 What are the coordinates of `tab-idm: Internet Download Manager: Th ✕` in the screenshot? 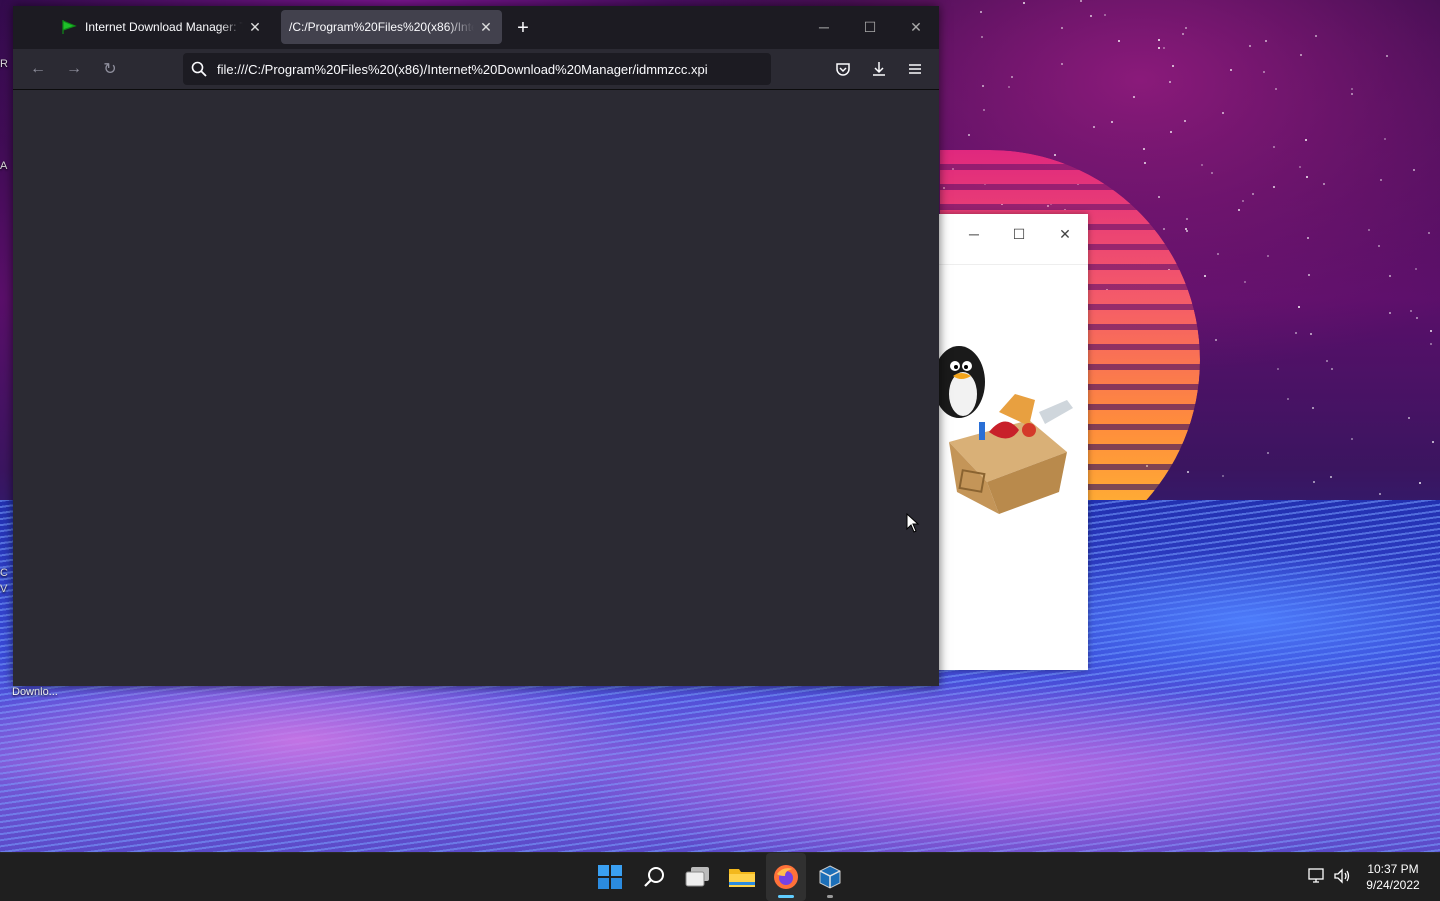 It's located at (162, 27).